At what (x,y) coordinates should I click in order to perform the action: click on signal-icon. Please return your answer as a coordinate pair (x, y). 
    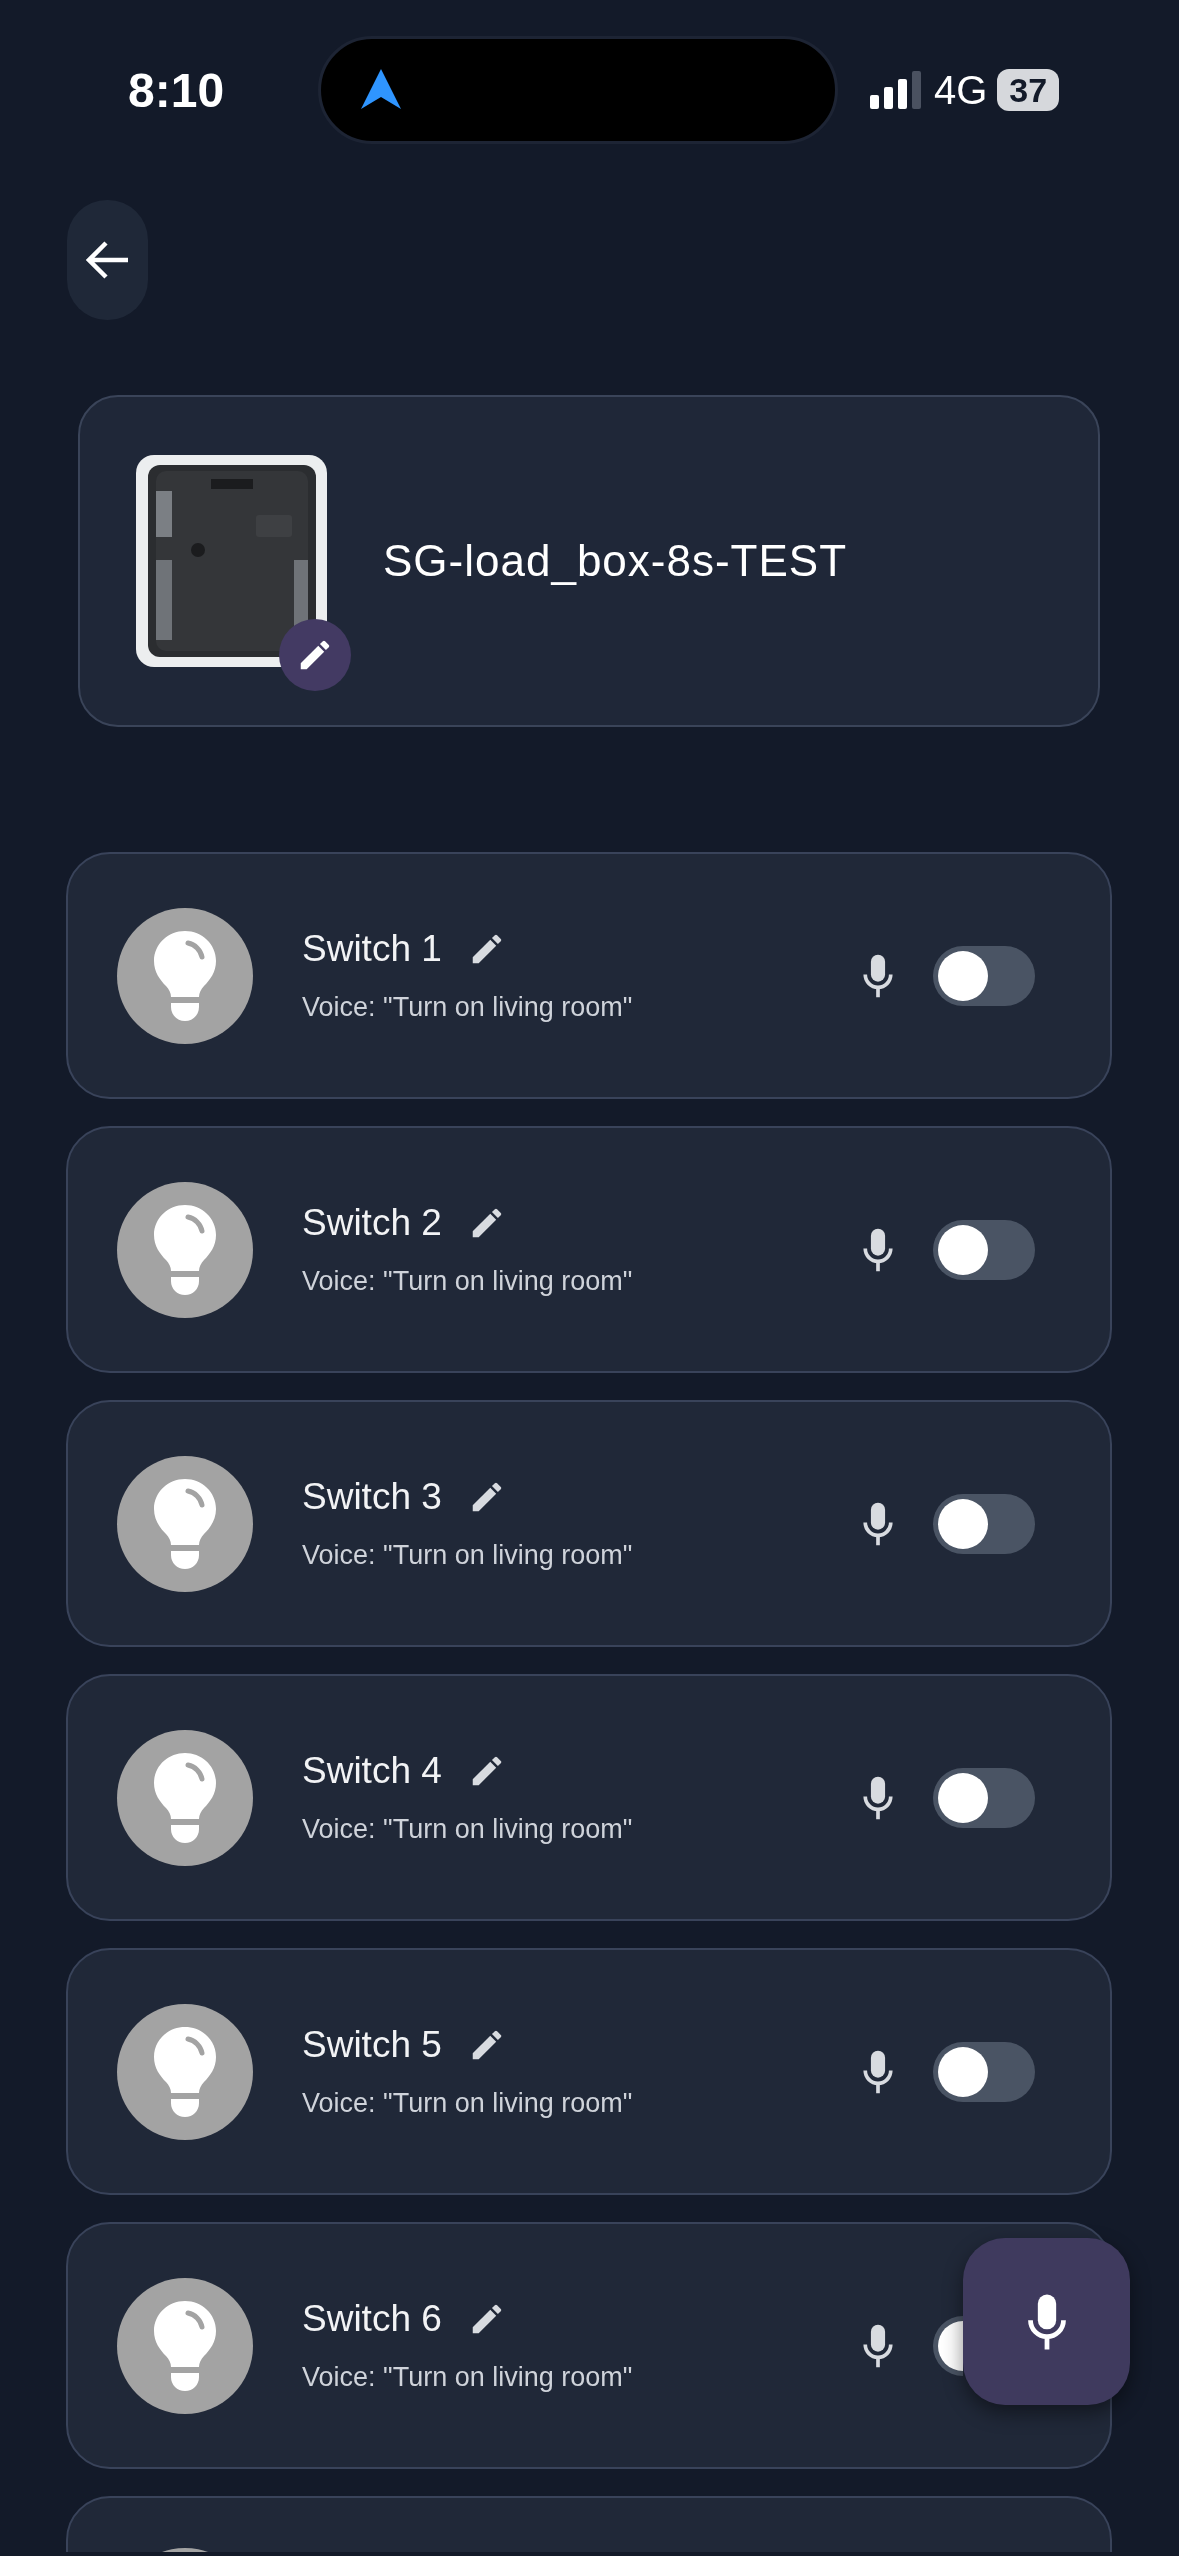
    Looking at the image, I should click on (897, 90).